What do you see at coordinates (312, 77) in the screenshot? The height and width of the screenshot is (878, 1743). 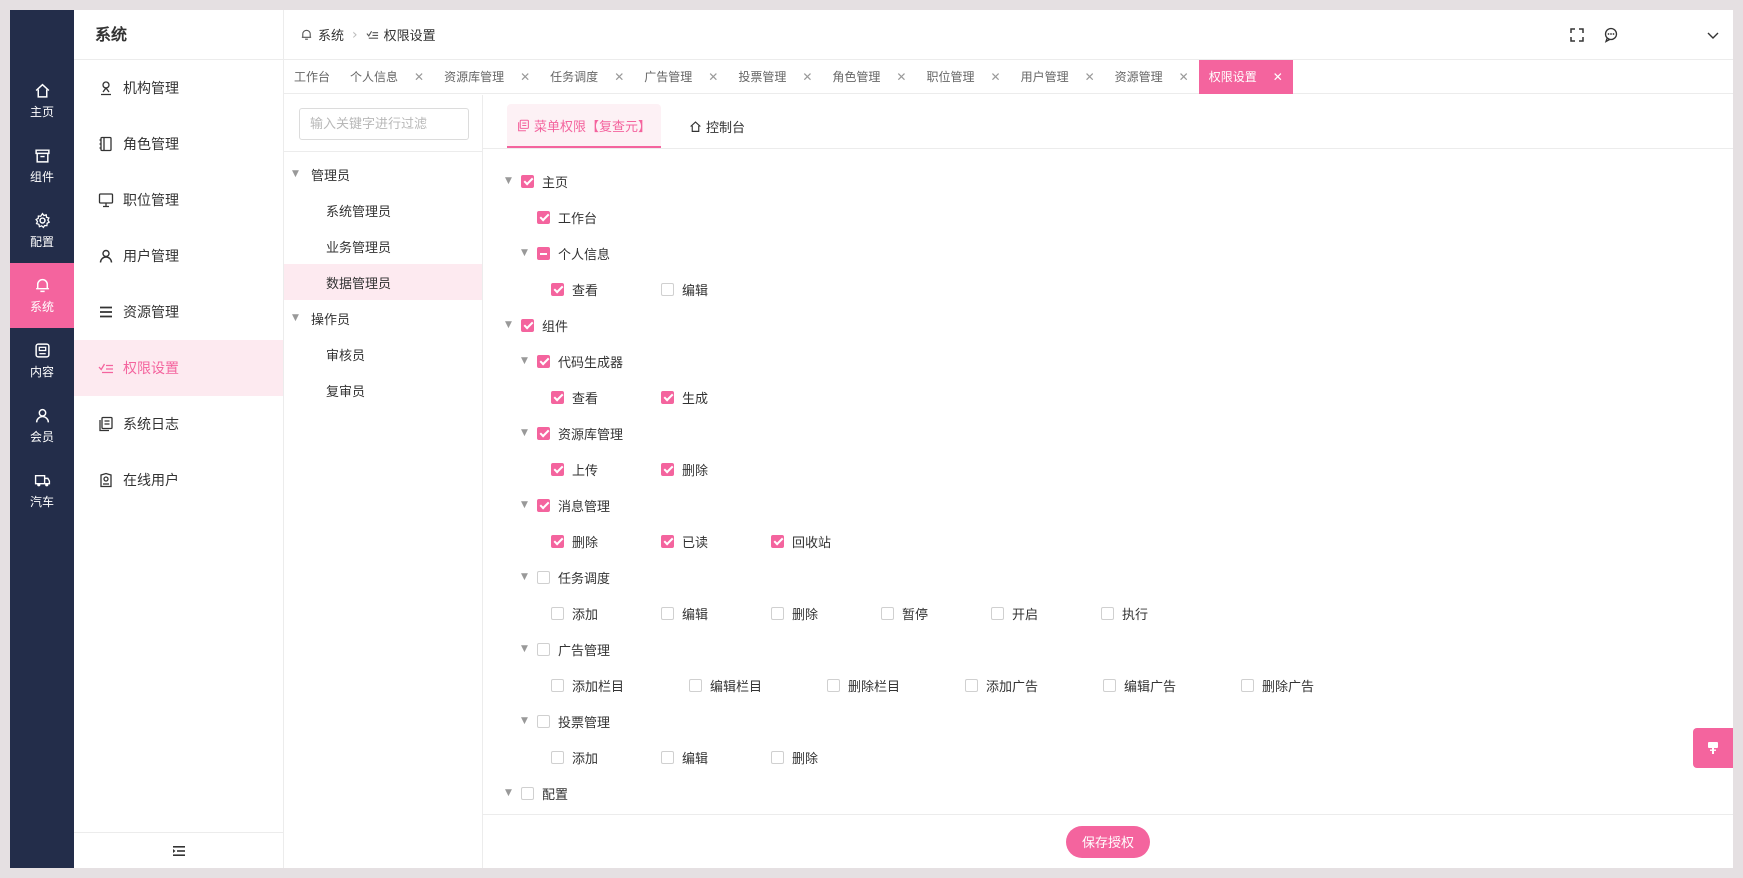 I see `page-tab: 工作台` at bounding box center [312, 77].